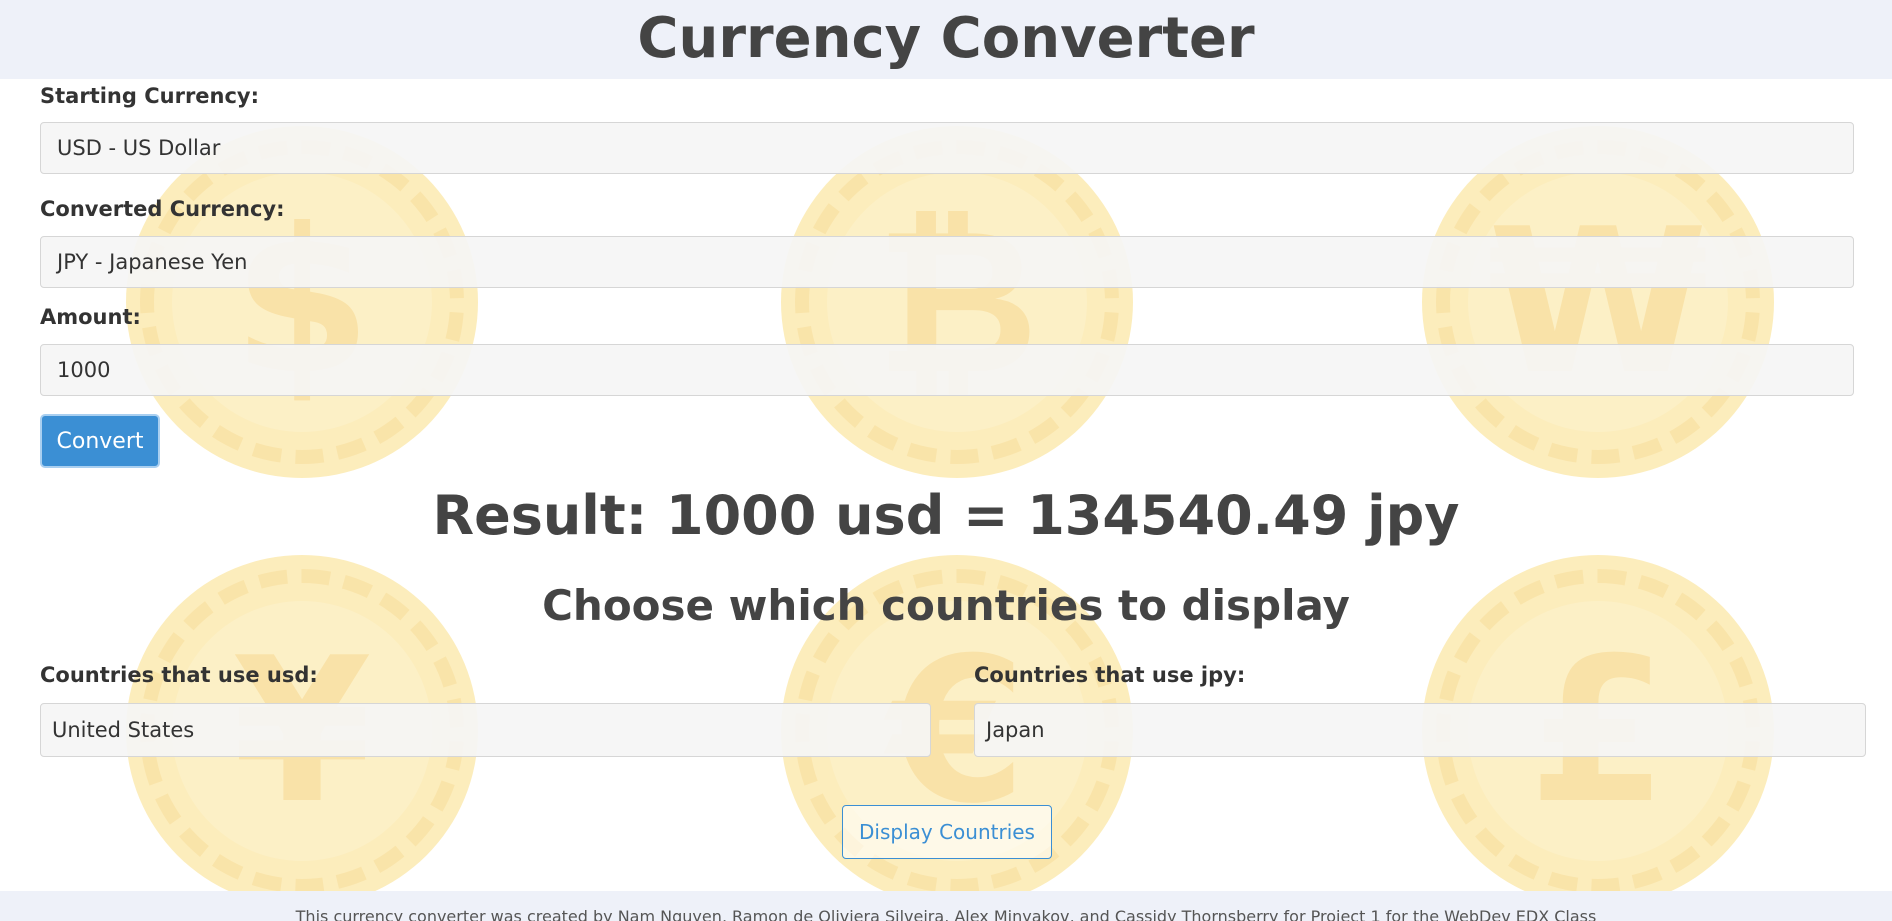  What do you see at coordinates (100, 441) in the screenshot?
I see `convert-button: Convert` at bounding box center [100, 441].